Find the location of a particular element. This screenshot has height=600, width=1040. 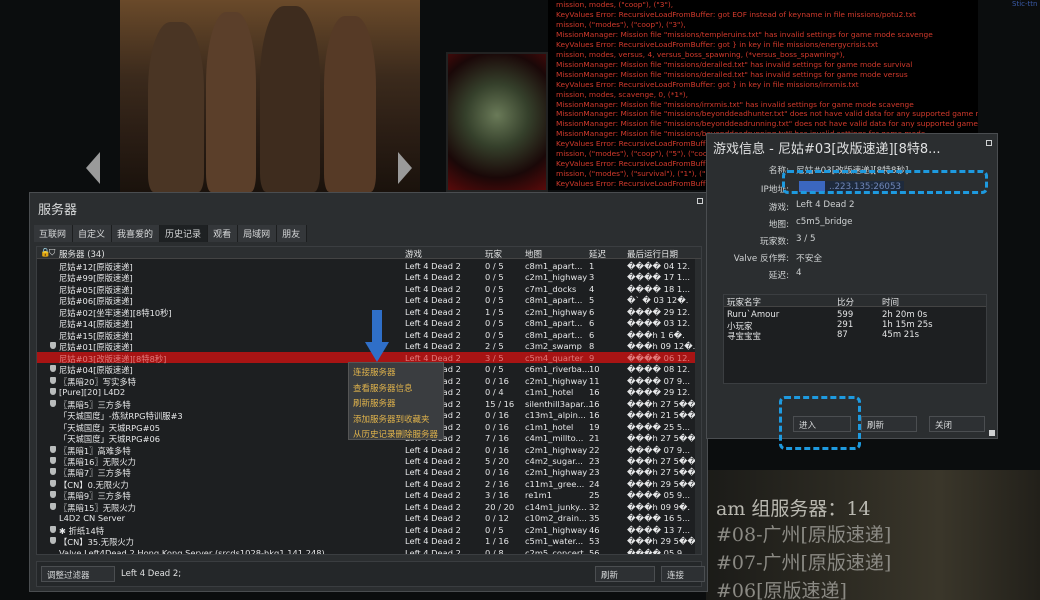

player-row: 寻宝宝宝 87 45m 21s is located at coordinates (855, 336).